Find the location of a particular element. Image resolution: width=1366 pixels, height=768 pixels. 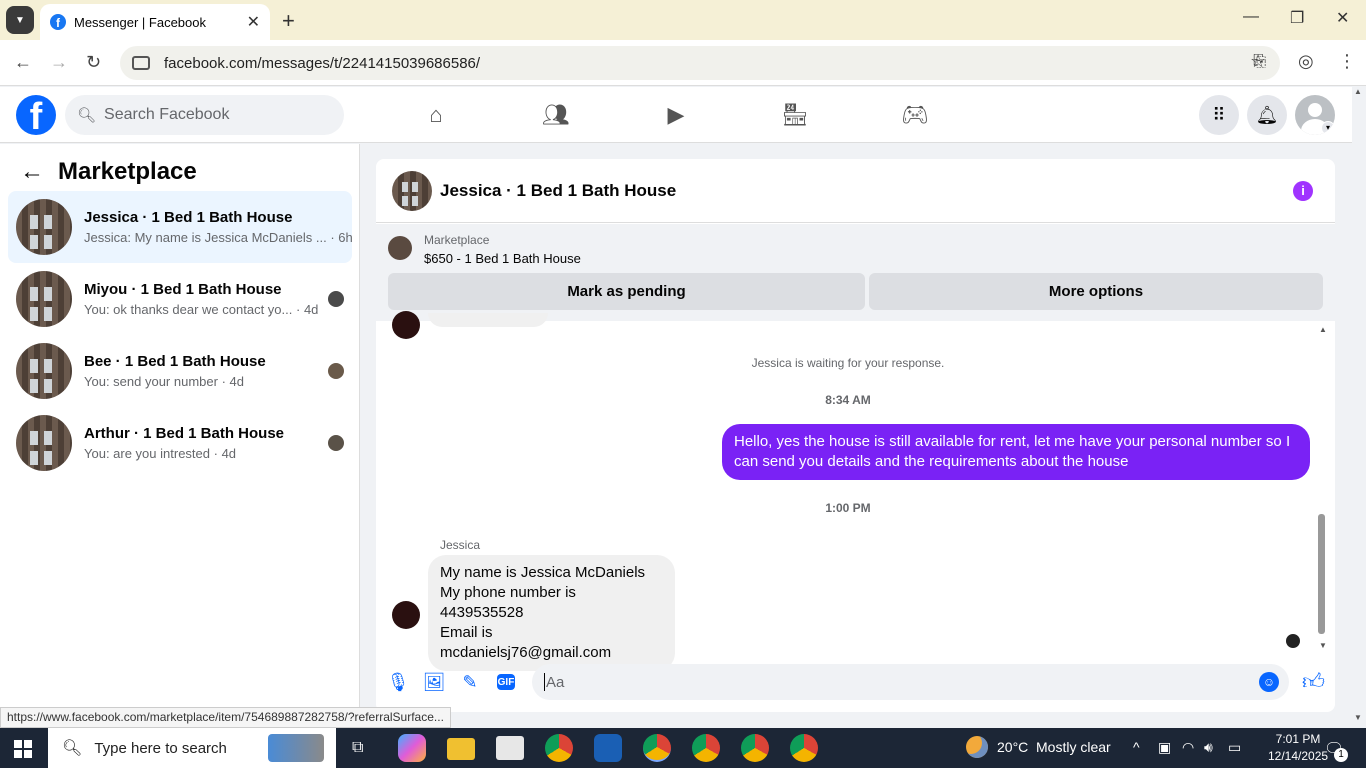

chevron-up-icon: ^ is located at coordinates (1136, 747).